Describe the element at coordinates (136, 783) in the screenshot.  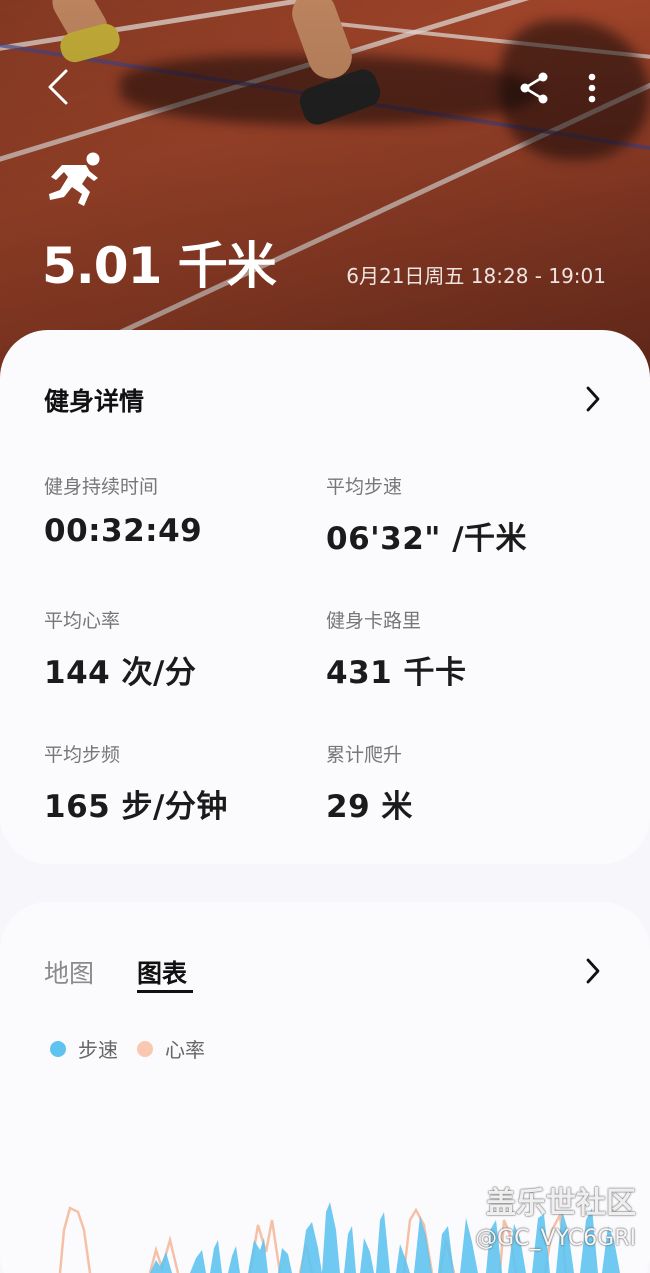
I see `stat-avg-cadence: 平均步频 165 步/分钟` at that location.